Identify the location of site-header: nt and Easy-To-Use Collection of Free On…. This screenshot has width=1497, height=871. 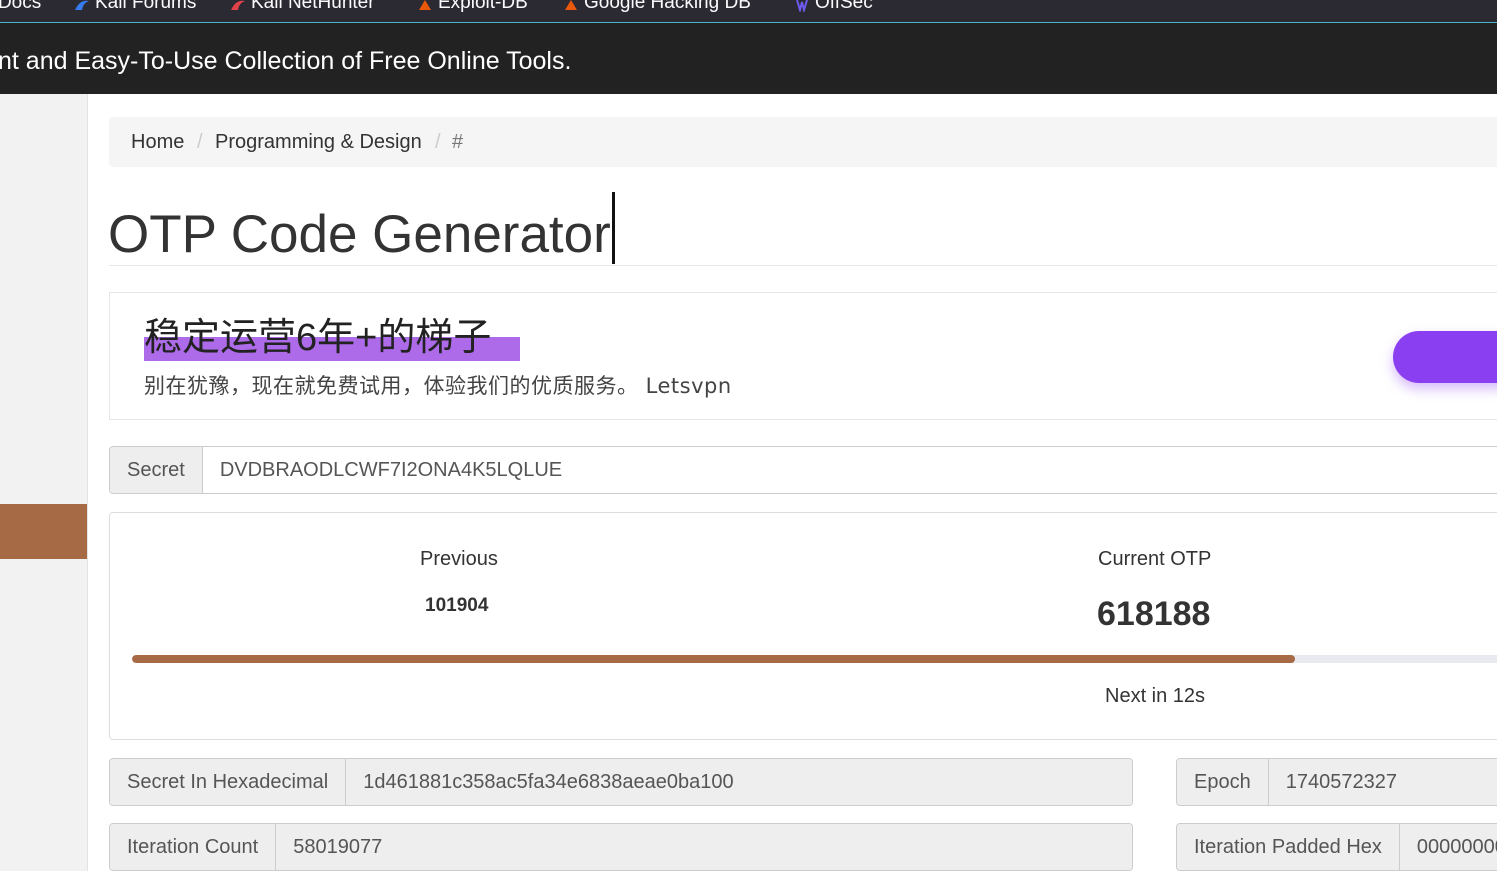
(748, 58).